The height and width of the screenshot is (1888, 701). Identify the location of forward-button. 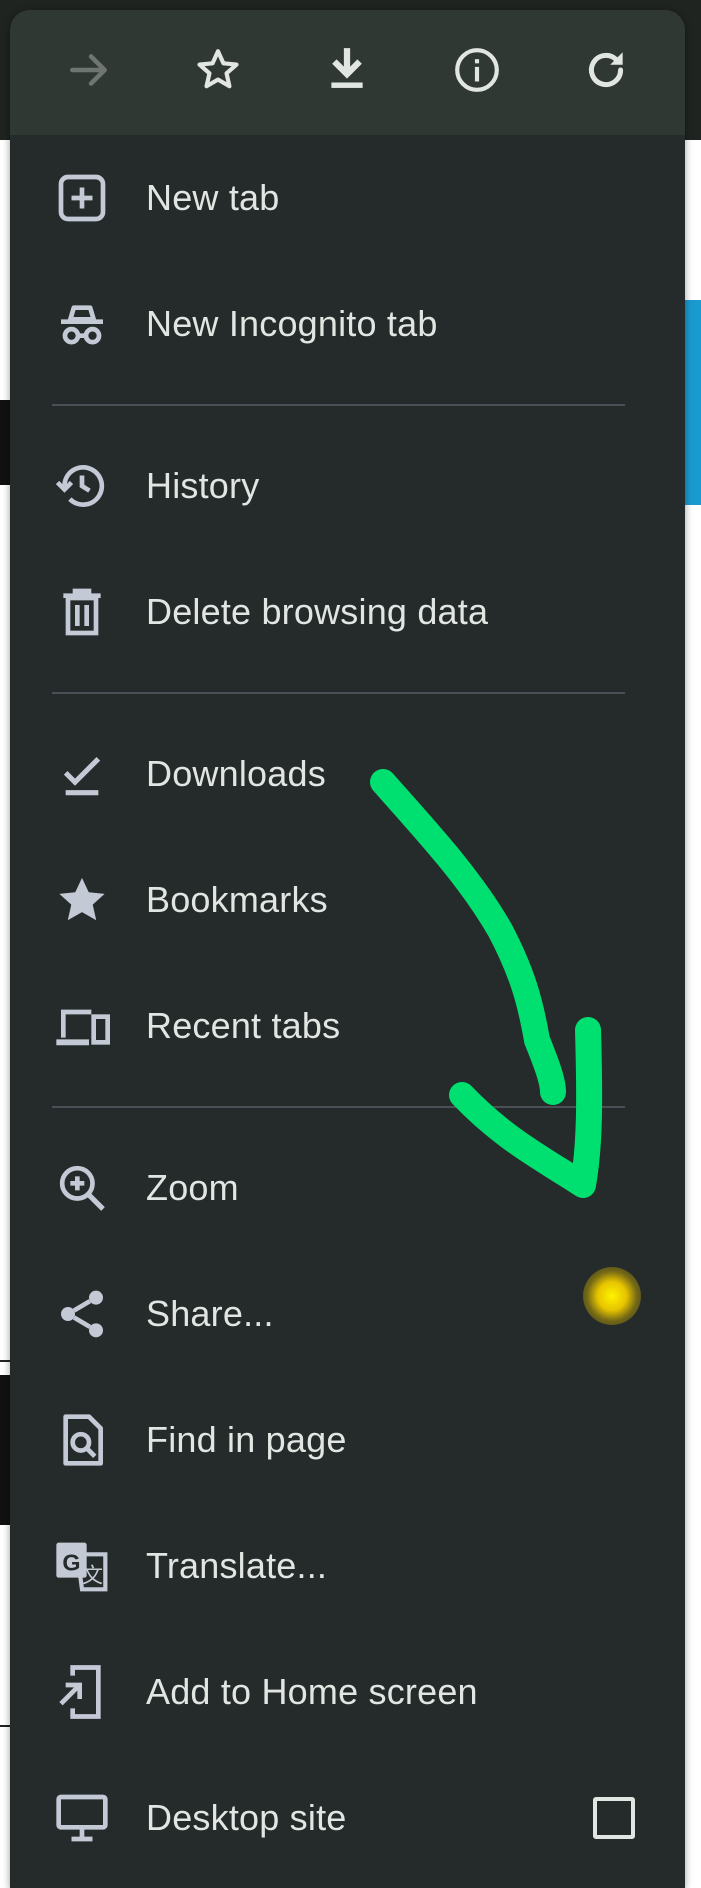
(89, 73).